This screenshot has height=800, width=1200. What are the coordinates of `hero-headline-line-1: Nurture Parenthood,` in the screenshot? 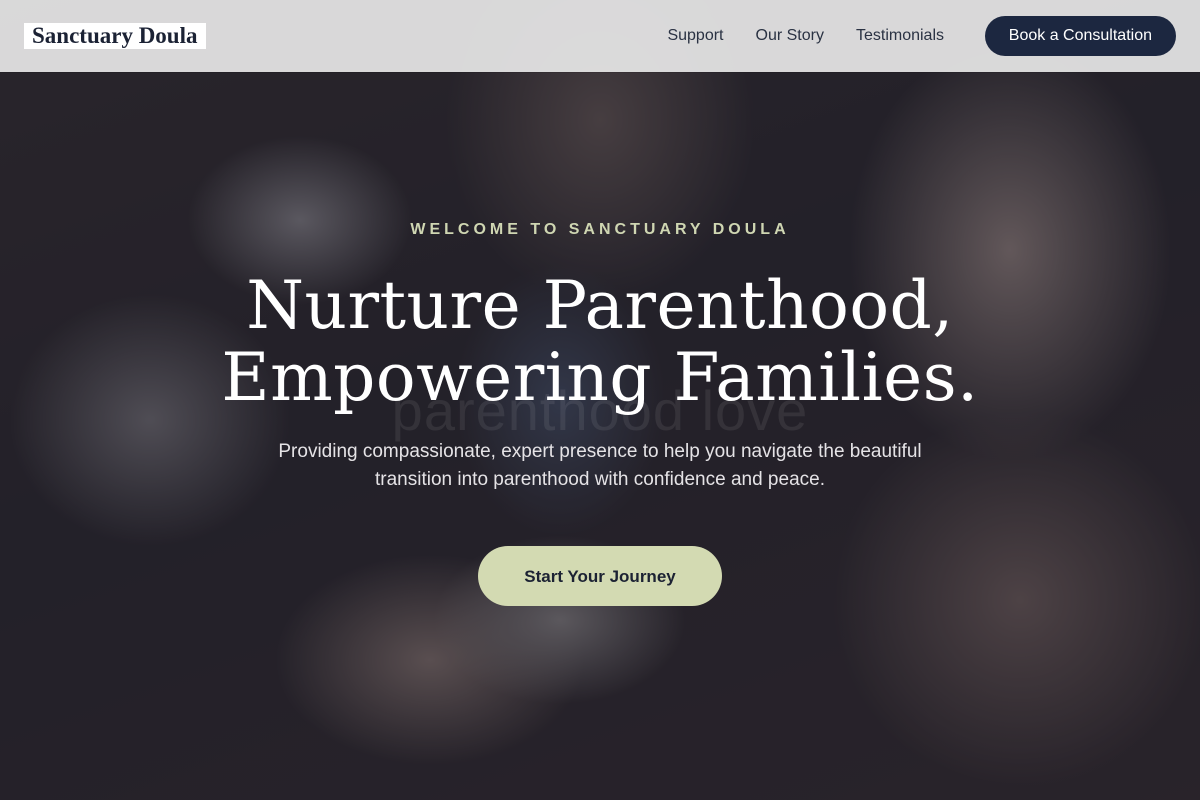 It's located at (600, 305).